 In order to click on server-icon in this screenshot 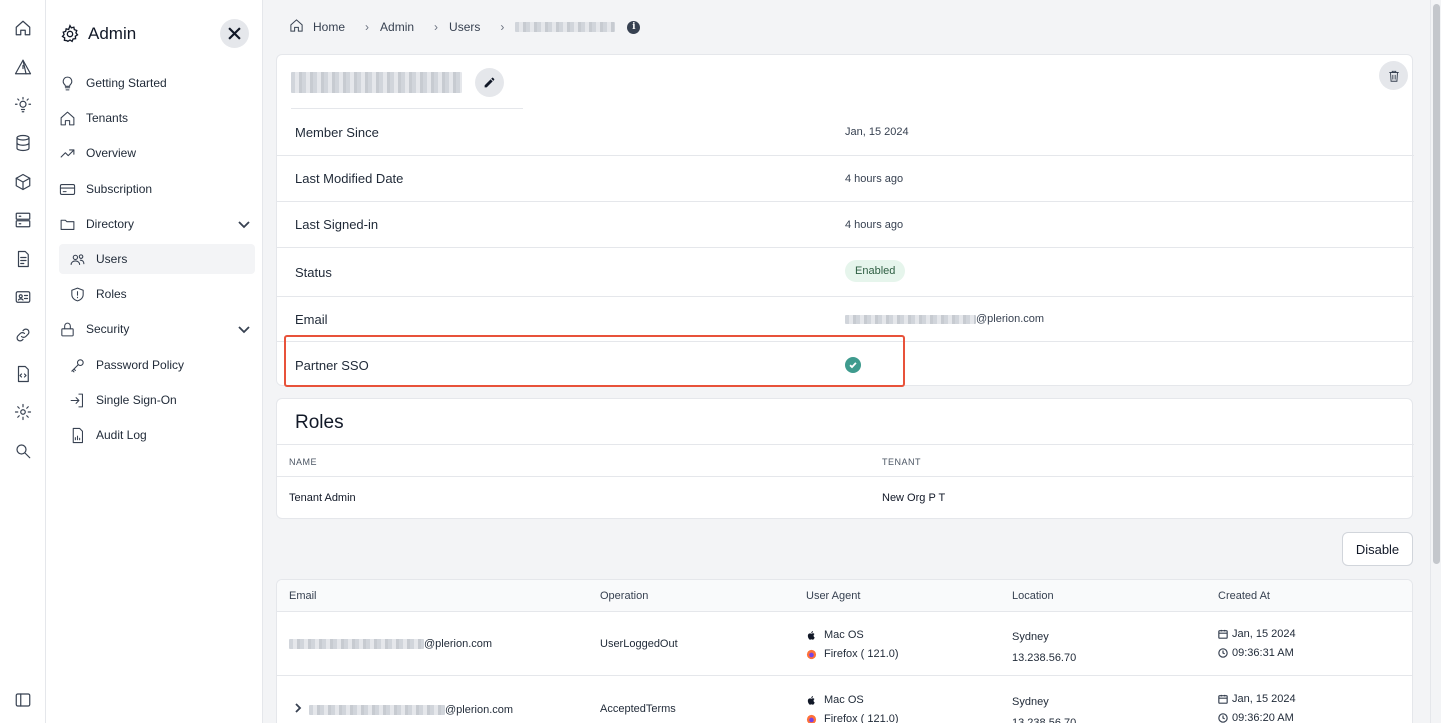, I will do `click(23, 220)`.